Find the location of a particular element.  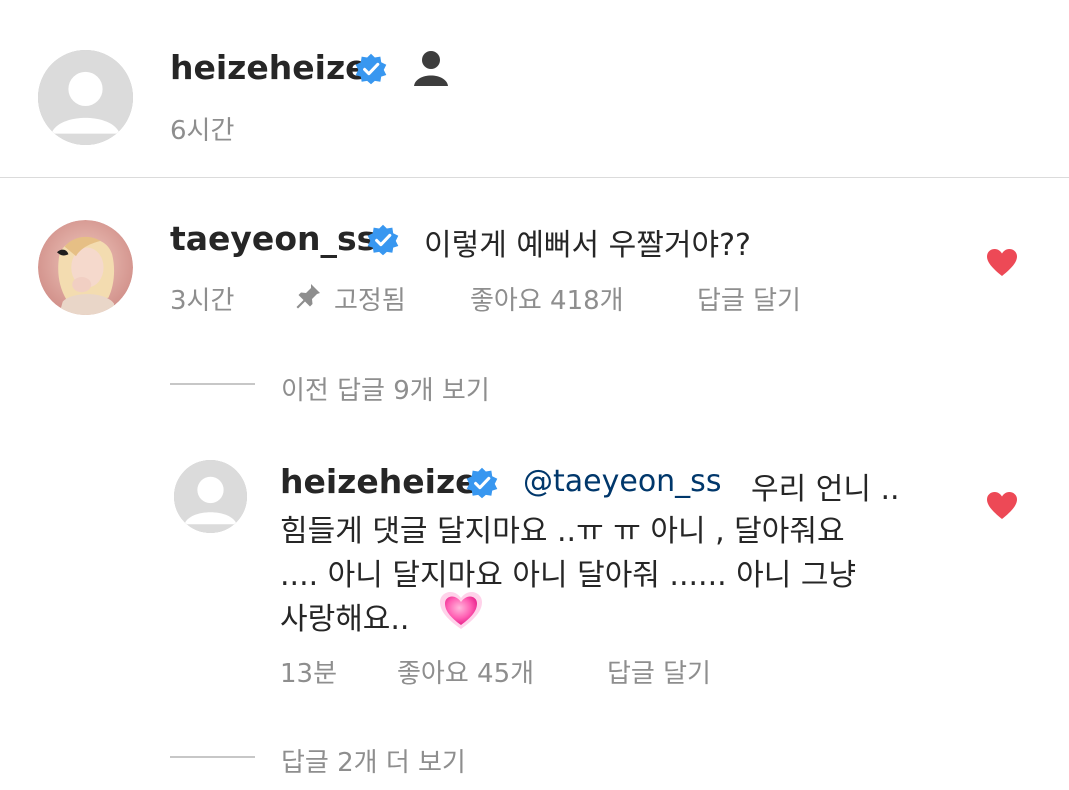

comment-timestamp: 3시간 is located at coordinates (202, 301).